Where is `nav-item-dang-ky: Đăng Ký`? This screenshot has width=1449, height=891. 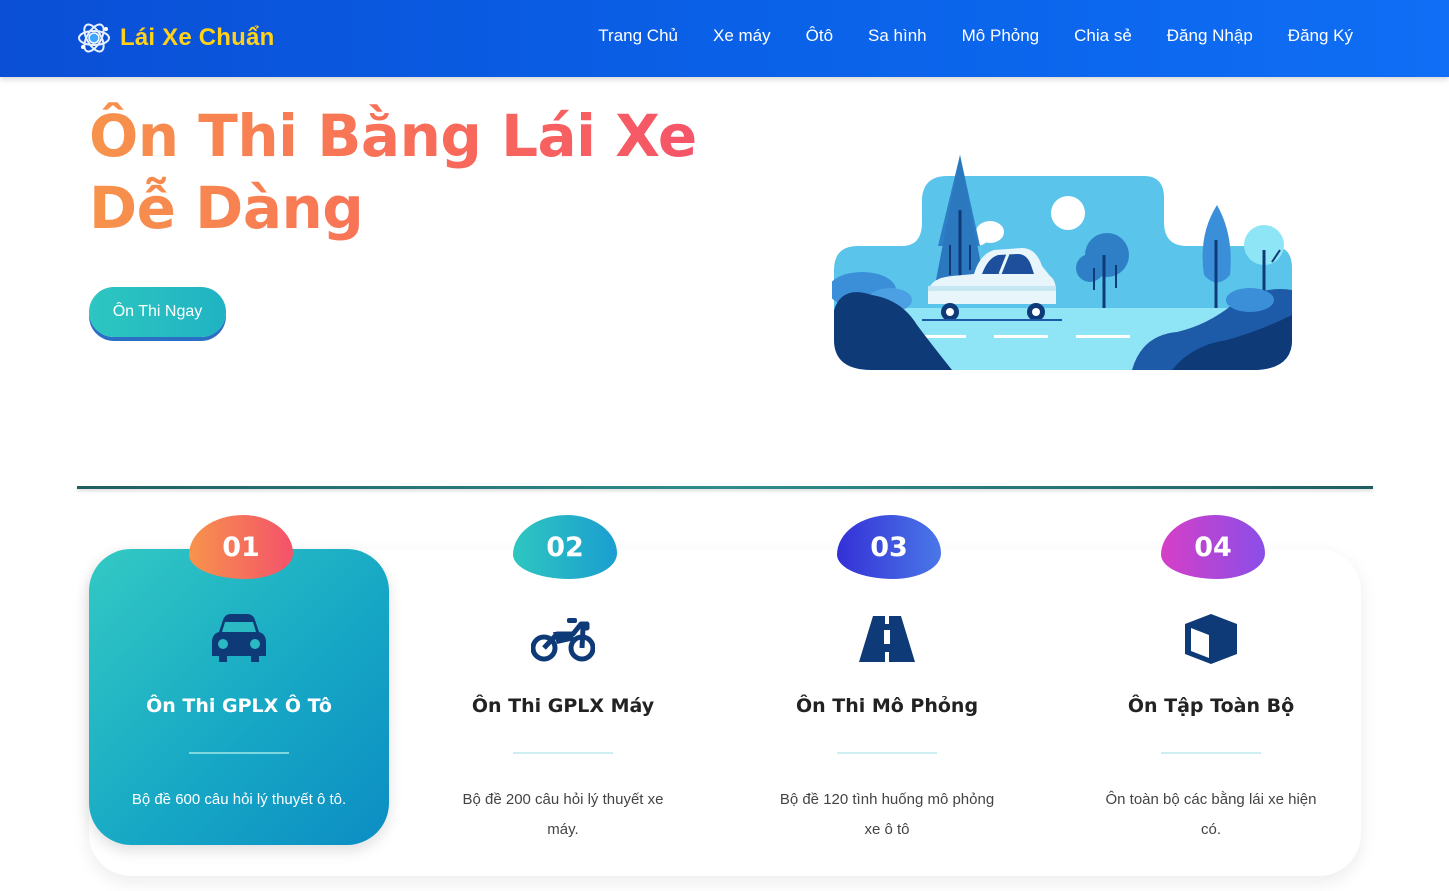 nav-item-dang-ky: Đăng Ký is located at coordinates (1320, 36).